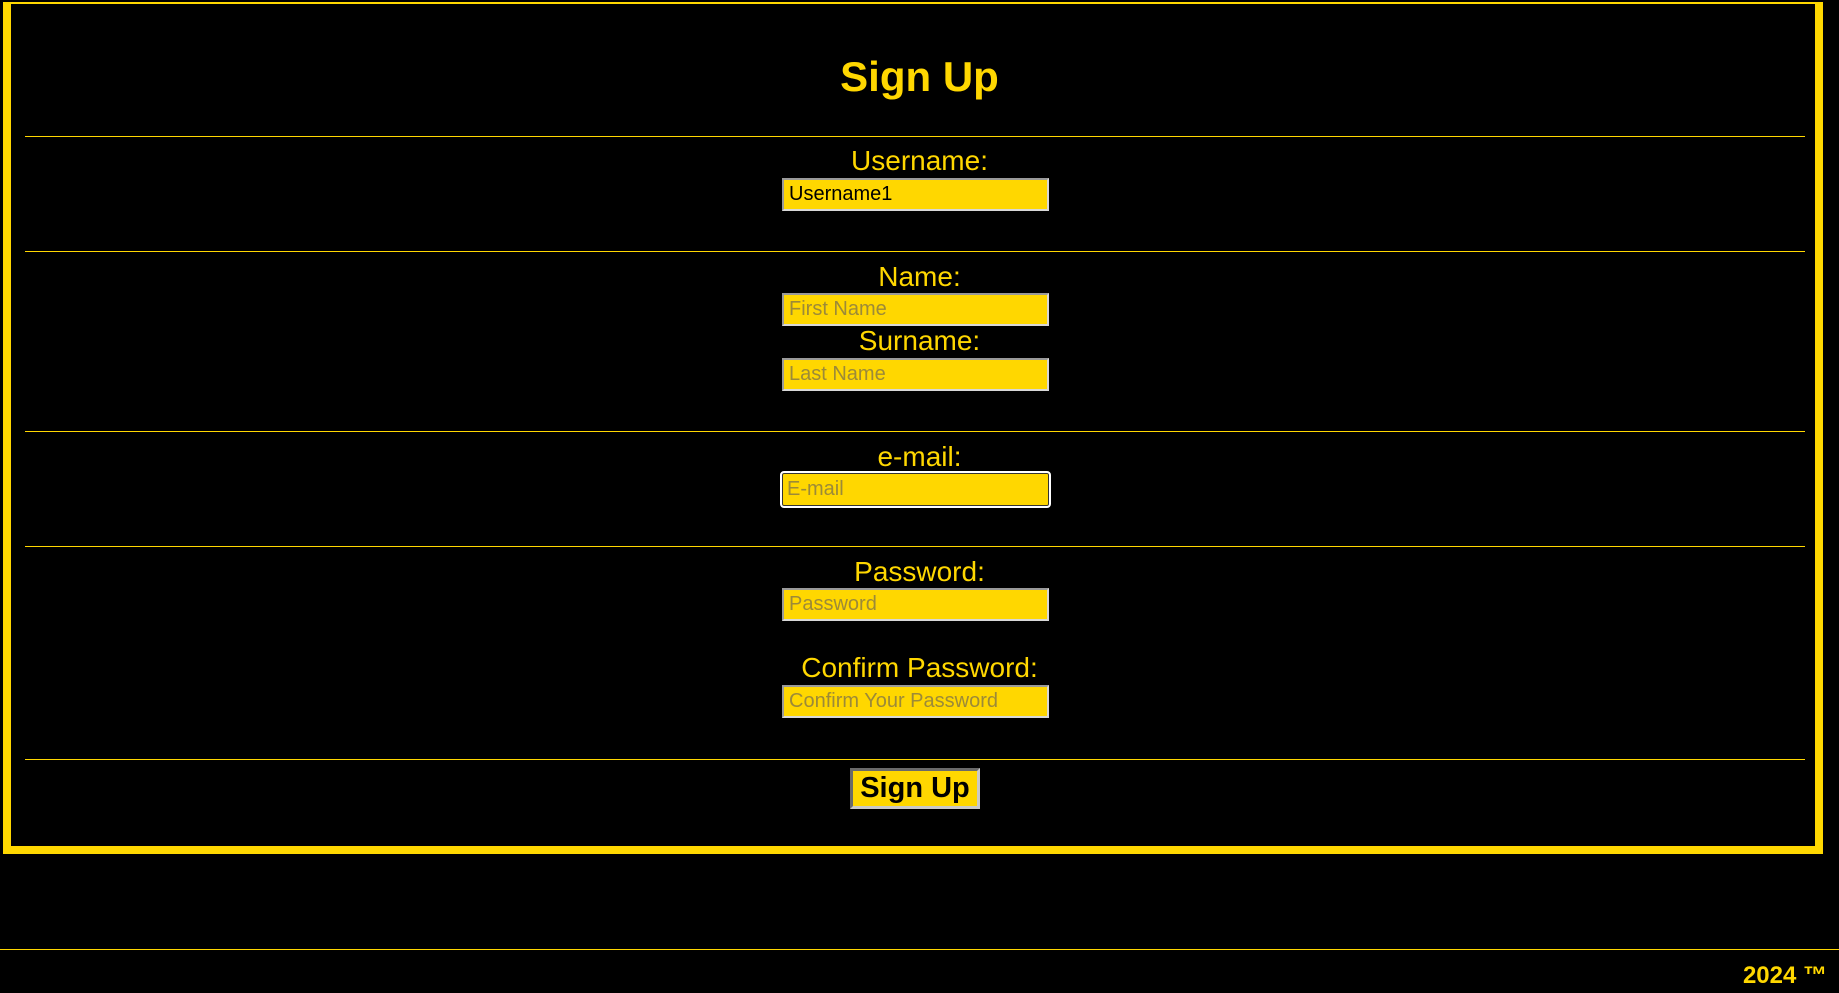 The width and height of the screenshot is (1839, 993). I want to click on email-input, so click(915, 489).